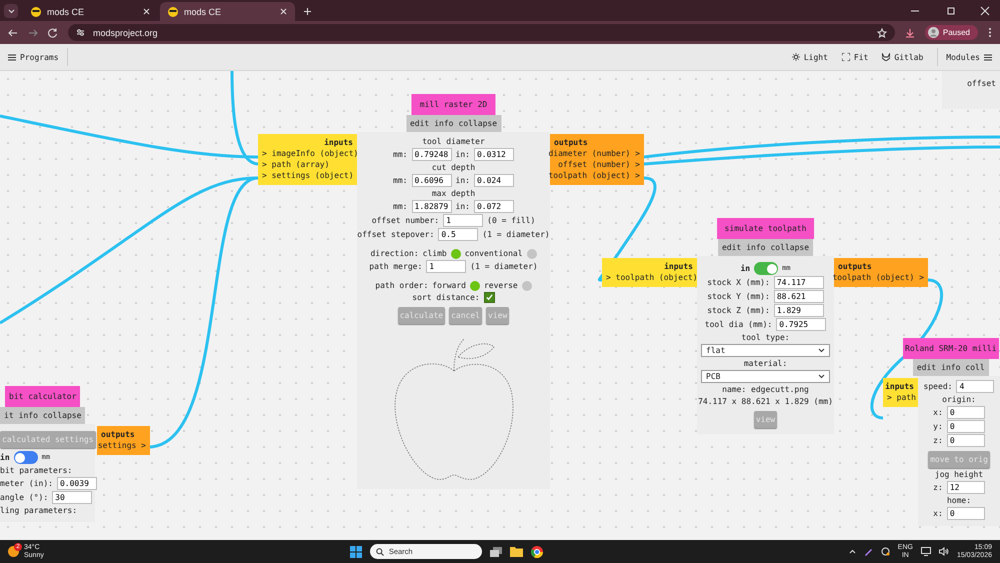 Image resolution: width=1000 pixels, height=563 pixels. Describe the element at coordinates (394, 253) in the screenshot. I see `field-label: direction:` at that location.